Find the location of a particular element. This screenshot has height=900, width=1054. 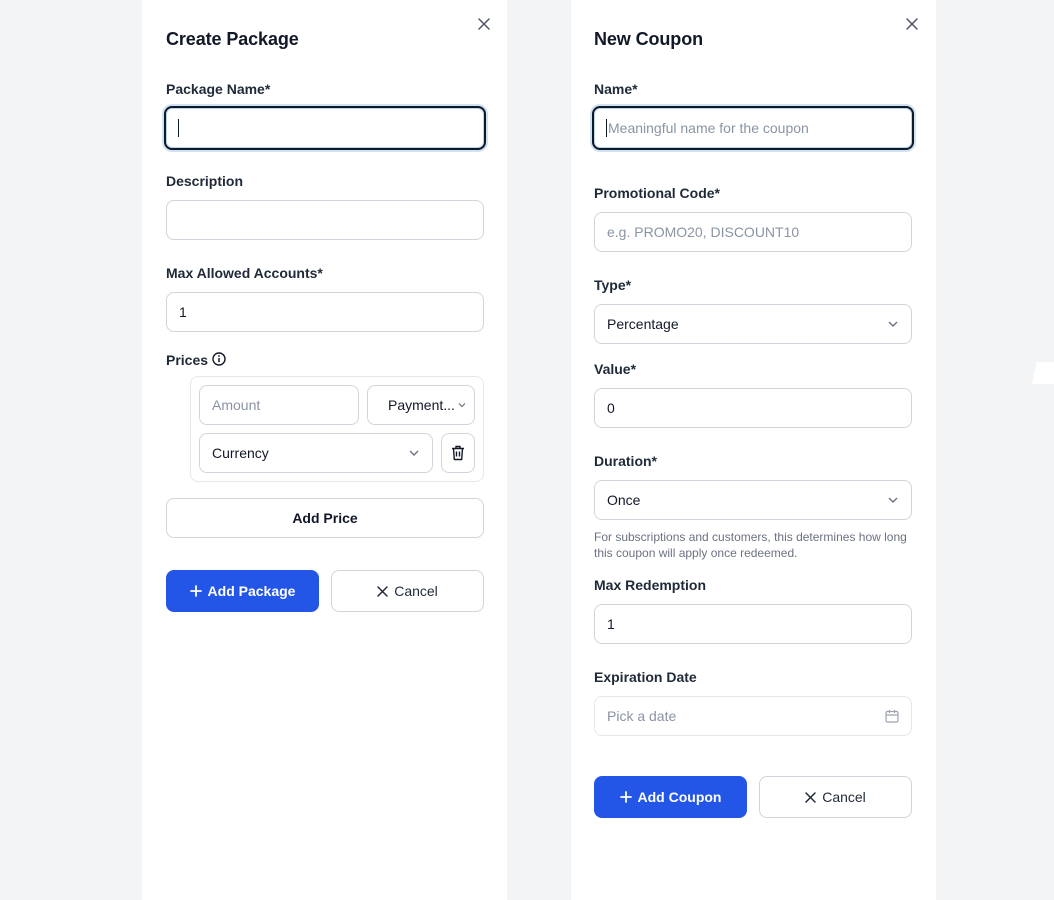

add-price-button: Add Price is located at coordinates (325, 518).